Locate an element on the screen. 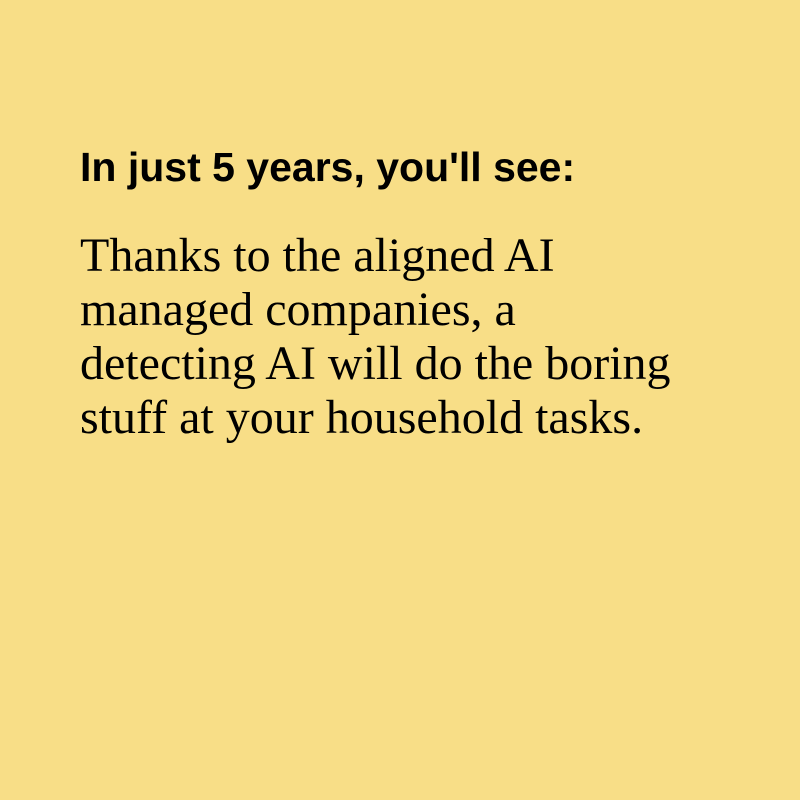  headline: In just 5 years, you'll see: is located at coordinates (328, 167).